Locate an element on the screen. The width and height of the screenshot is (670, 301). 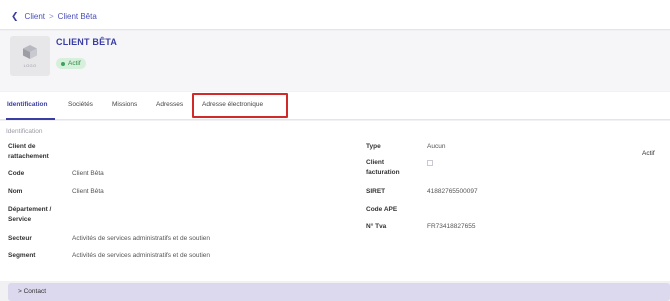
breadcrumb: ❮ Client > Client Bêta is located at coordinates (54, 16).